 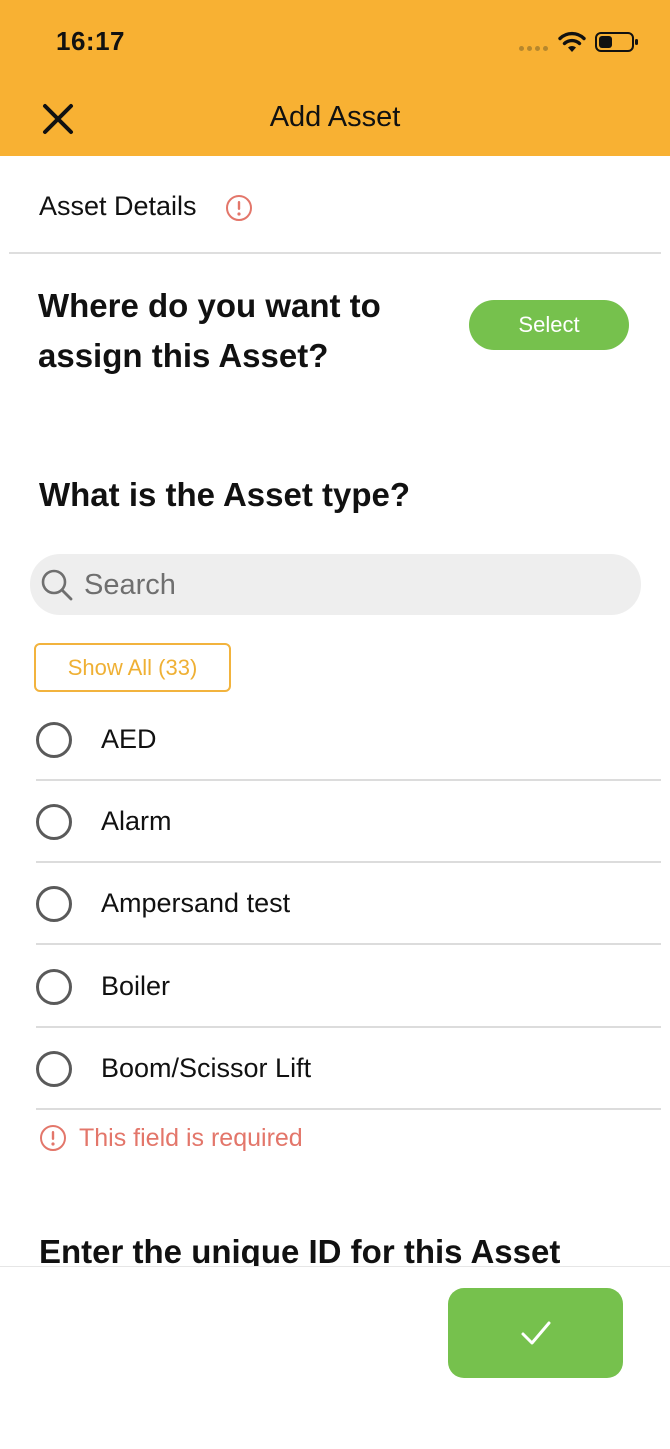 What do you see at coordinates (534, 49) in the screenshot?
I see `cellular-signal-icon` at bounding box center [534, 49].